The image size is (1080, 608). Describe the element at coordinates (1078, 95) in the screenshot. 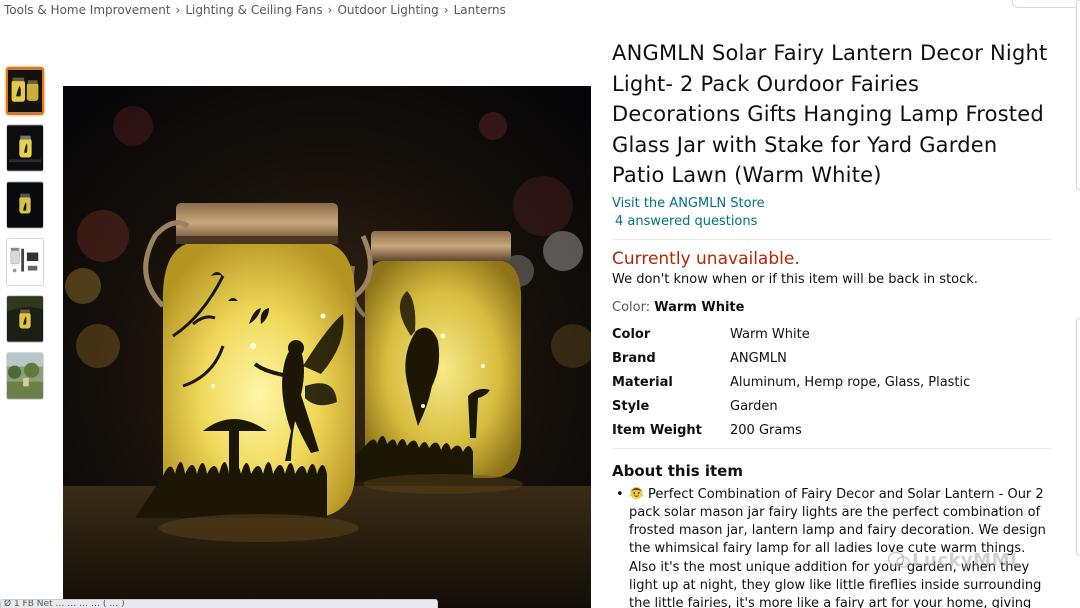

I see `right-edge-panel-top` at that location.